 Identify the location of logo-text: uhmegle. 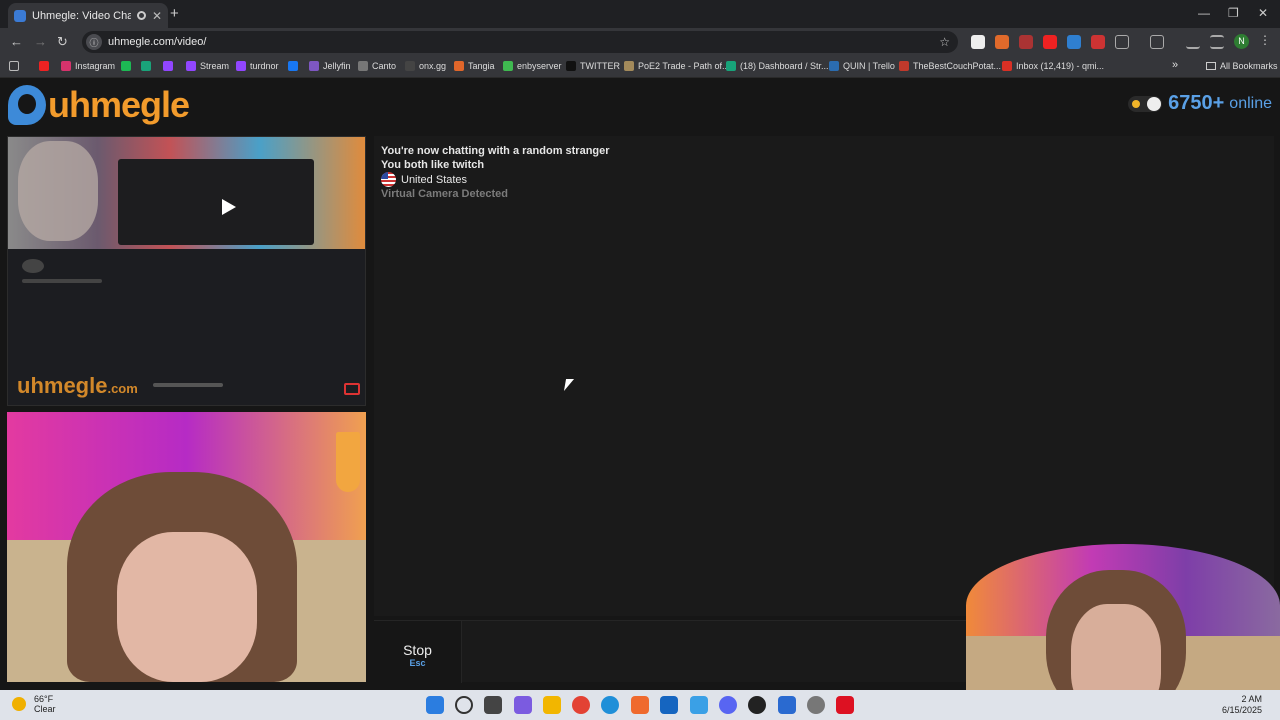
(119, 104).